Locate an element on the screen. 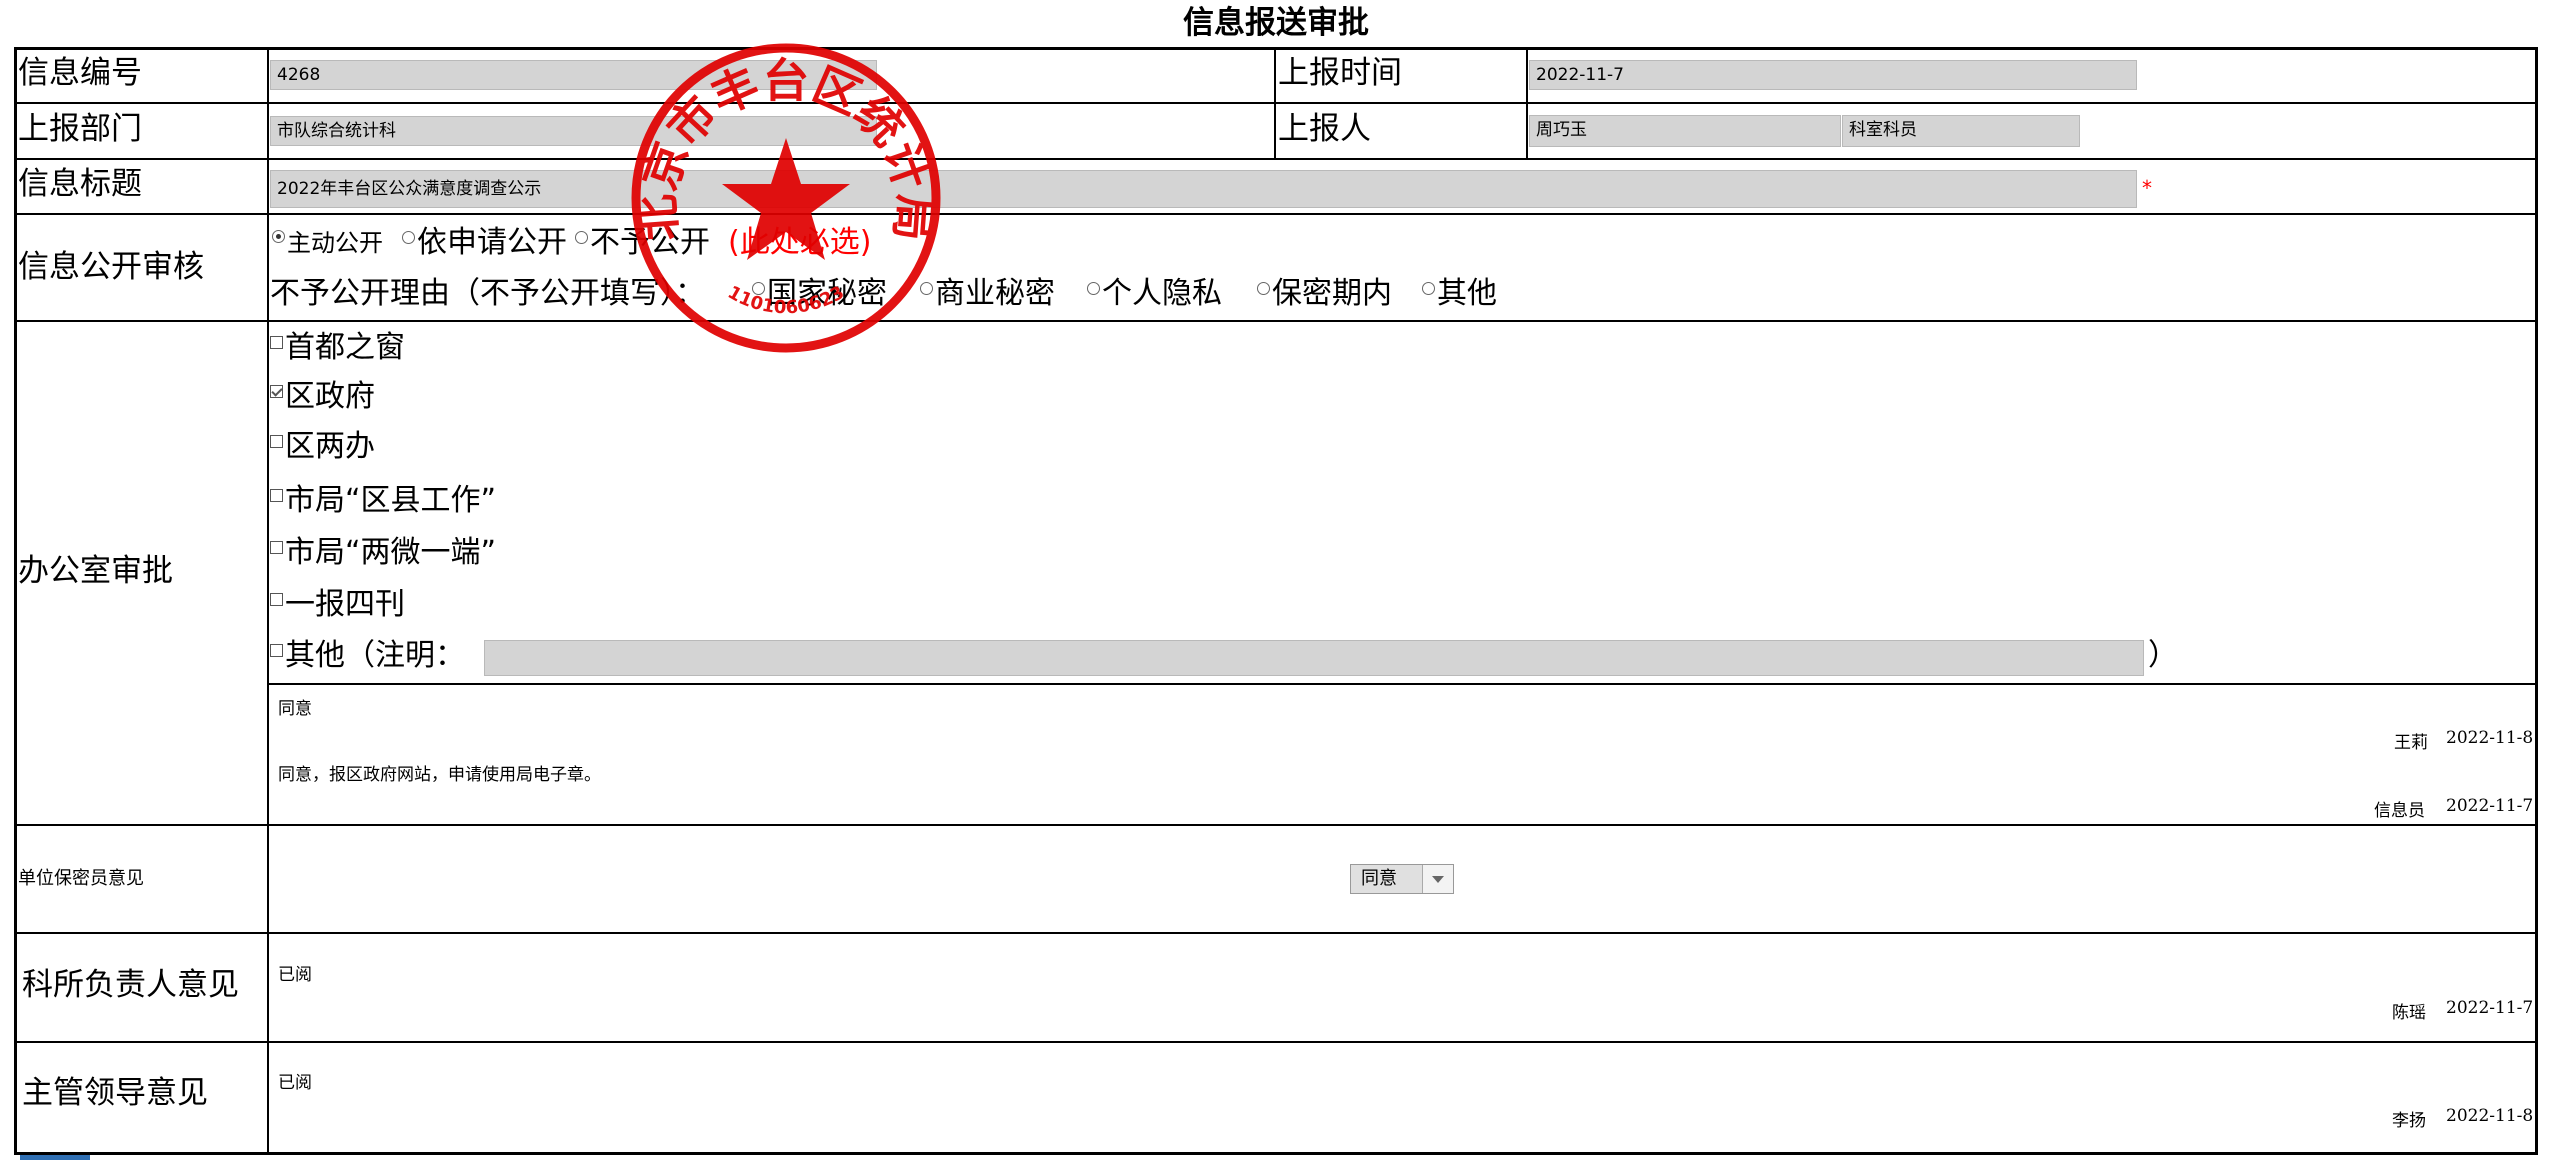 The width and height of the screenshot is (2552, 1160). security-opinion-select: 同意 is located at coordinates (1402, 879).